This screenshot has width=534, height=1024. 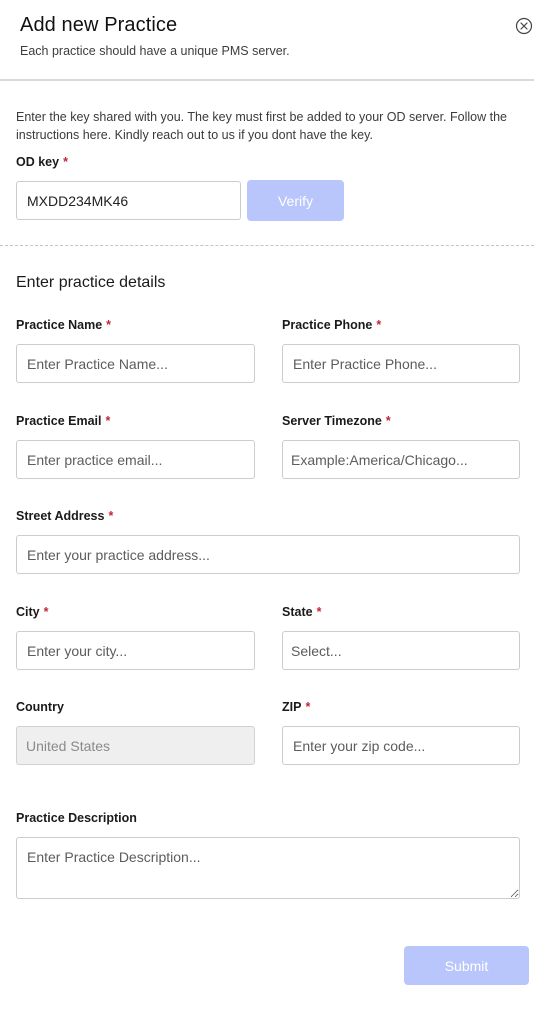 What do you see at coordinates (466, 965) in the screenshot?
I see `submit-button: Submit` at bounding box center [466, 965].